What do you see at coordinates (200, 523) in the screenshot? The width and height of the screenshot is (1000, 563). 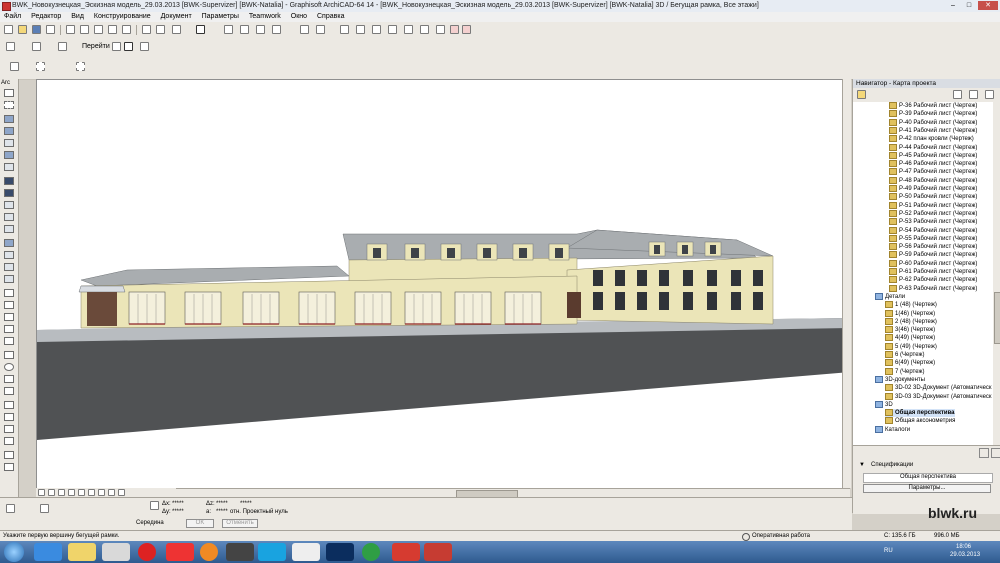 I see `ok-button: OK` at bounding box center [200, 523].